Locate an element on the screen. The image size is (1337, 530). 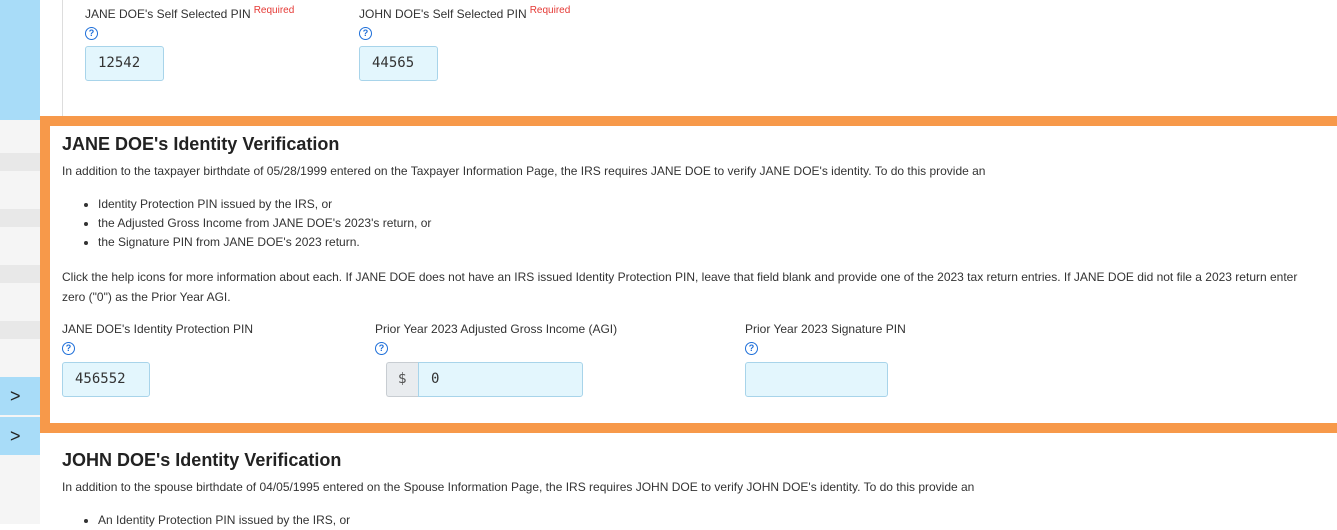
sidebar-active-block is located at coordinates (20, 60).